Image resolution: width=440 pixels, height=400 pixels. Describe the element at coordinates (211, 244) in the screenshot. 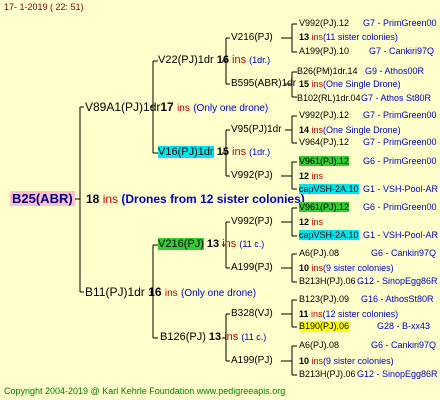

I see `gen2-c: V216(PJ) 13 ins (11 c.)` at that location.